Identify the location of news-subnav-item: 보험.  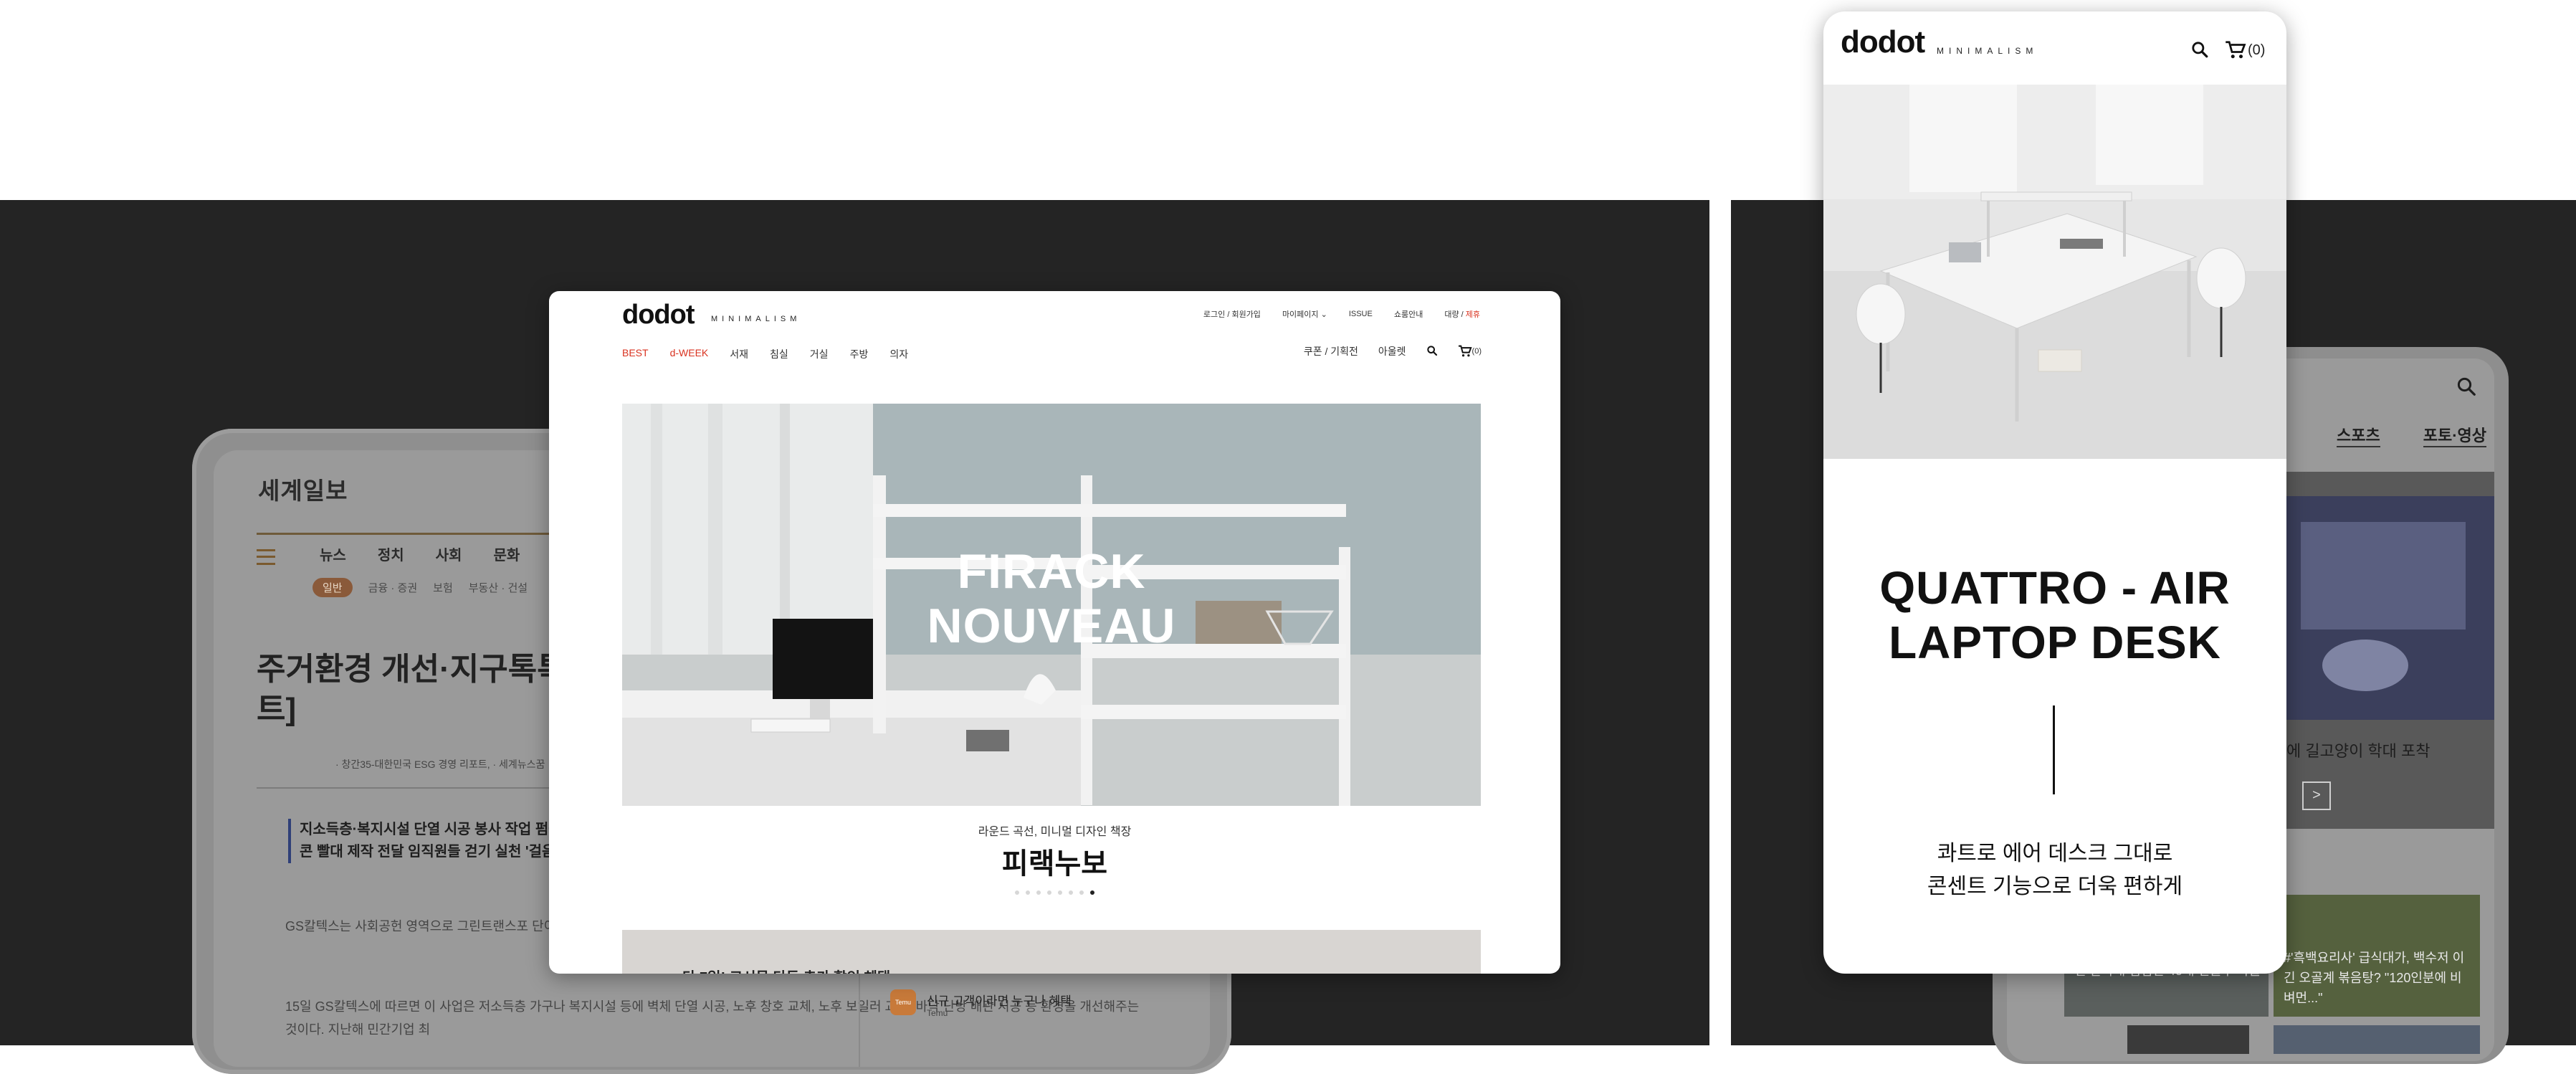
(443, 588).